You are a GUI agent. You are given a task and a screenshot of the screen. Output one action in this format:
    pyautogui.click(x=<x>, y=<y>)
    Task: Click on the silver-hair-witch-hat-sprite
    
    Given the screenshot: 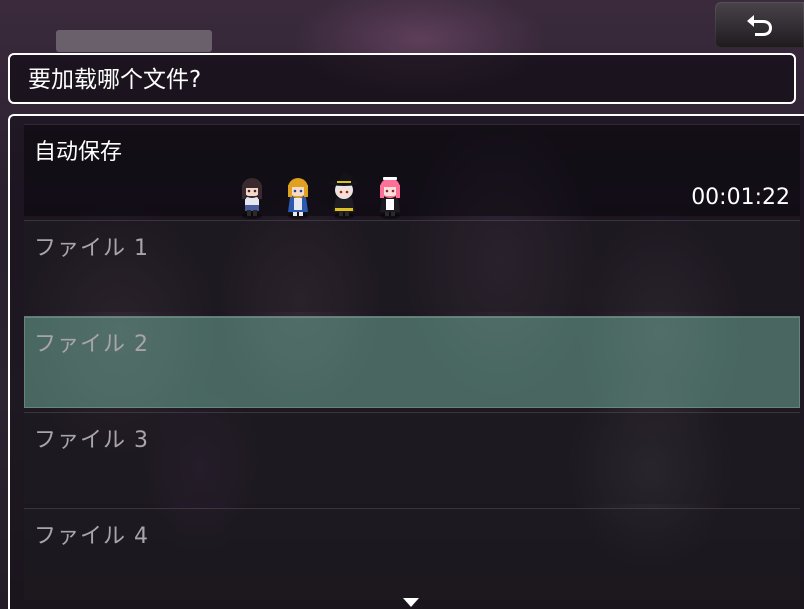 What is the action you would take?
    pyautogui.click(x=344, y=195)
    